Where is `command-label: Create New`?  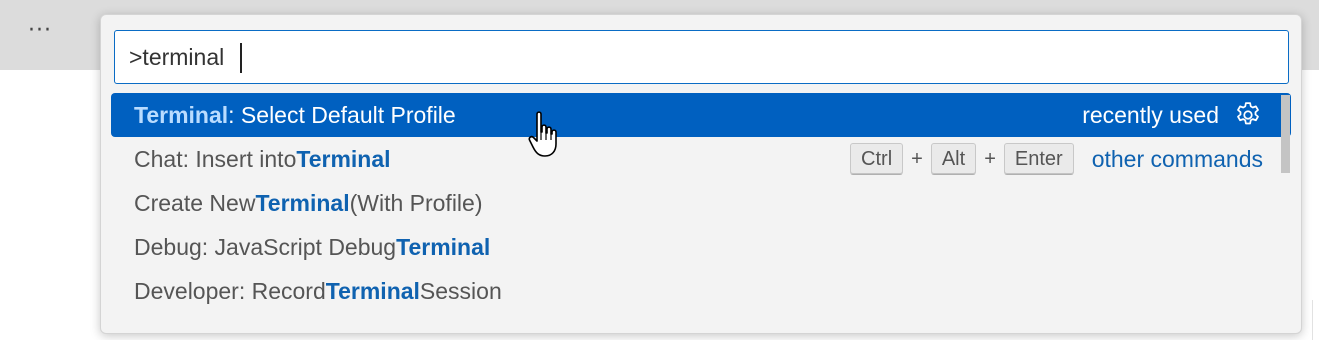 command-label: Create New is located at coordinates (195, 202).